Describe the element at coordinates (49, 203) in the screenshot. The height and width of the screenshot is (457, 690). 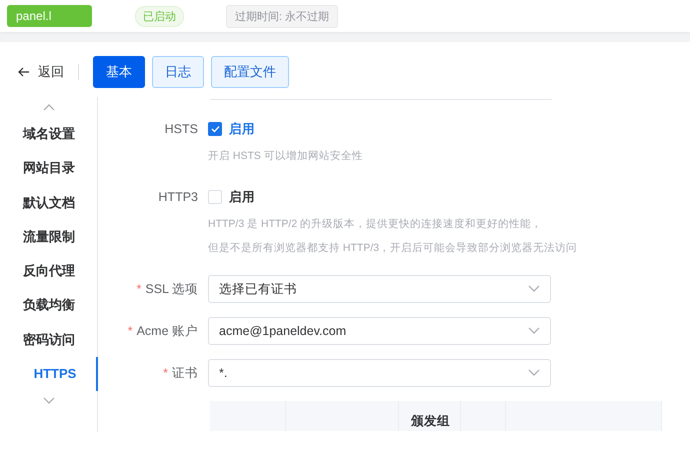
I see `sidebar-item: 默认文档` at that location.